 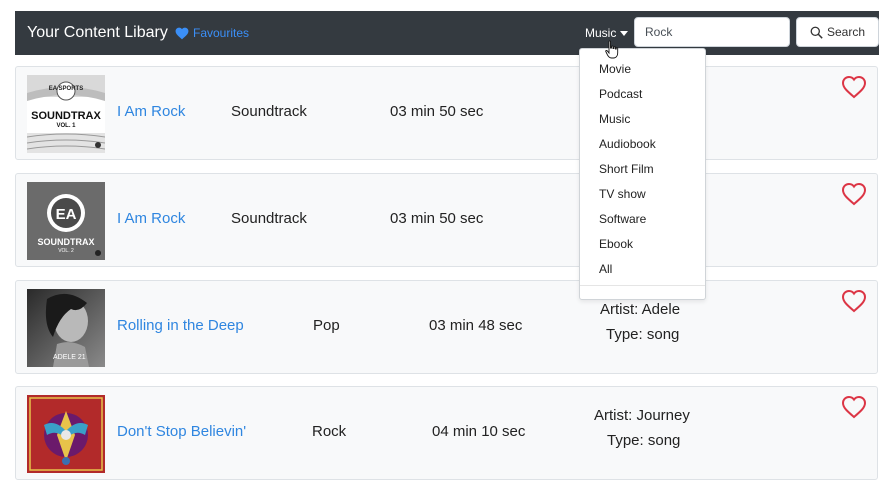 What do you see at coordinates (180, 325) in the screenshot?
I see `card-title: Rolling in the Deep` at bounding box center [180, 325].